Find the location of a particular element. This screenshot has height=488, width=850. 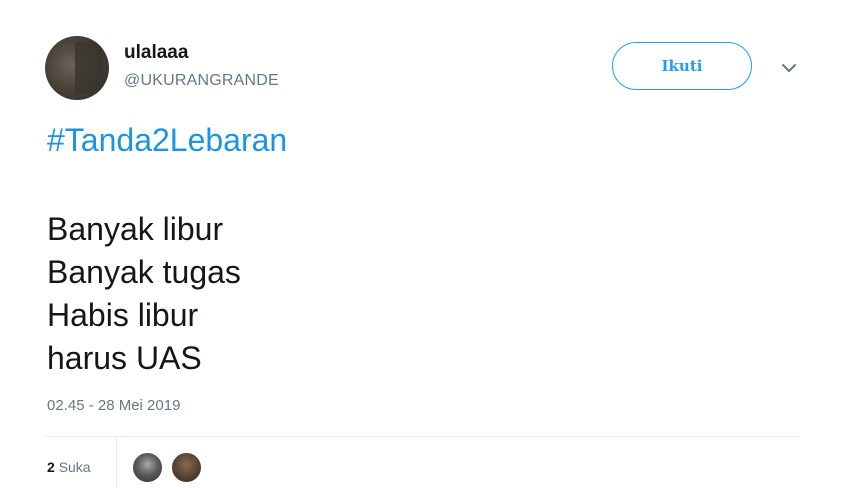

divider is located at coordinates (422, 436).